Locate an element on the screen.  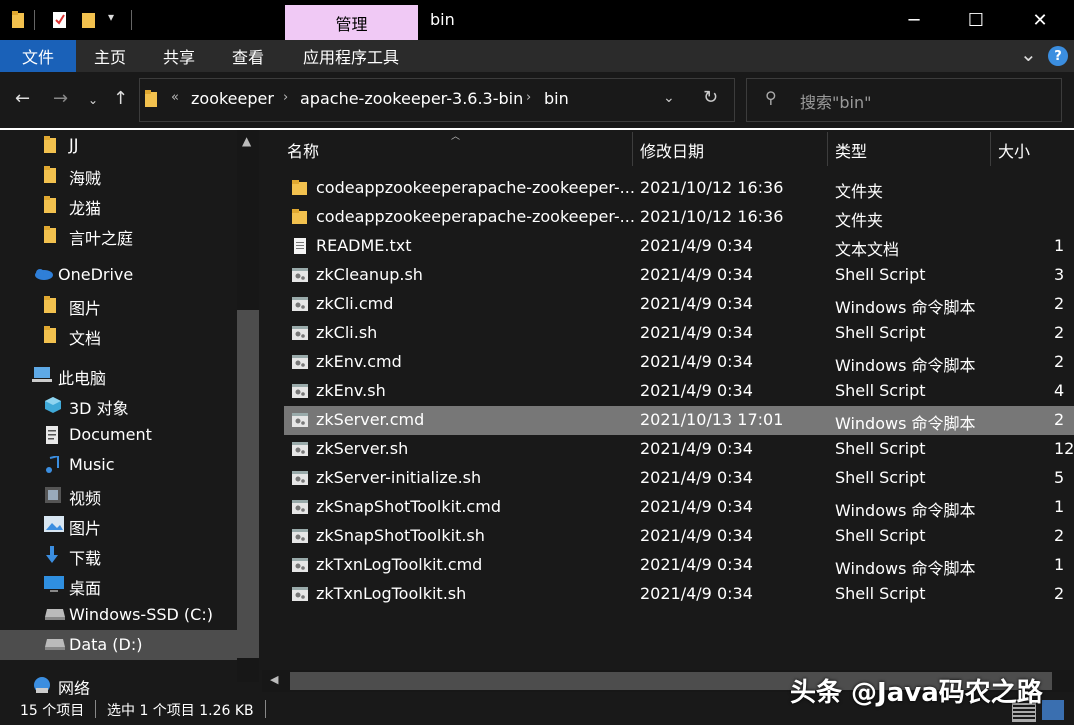
ribbon-tab-bar is located at coordinates (537, 56).